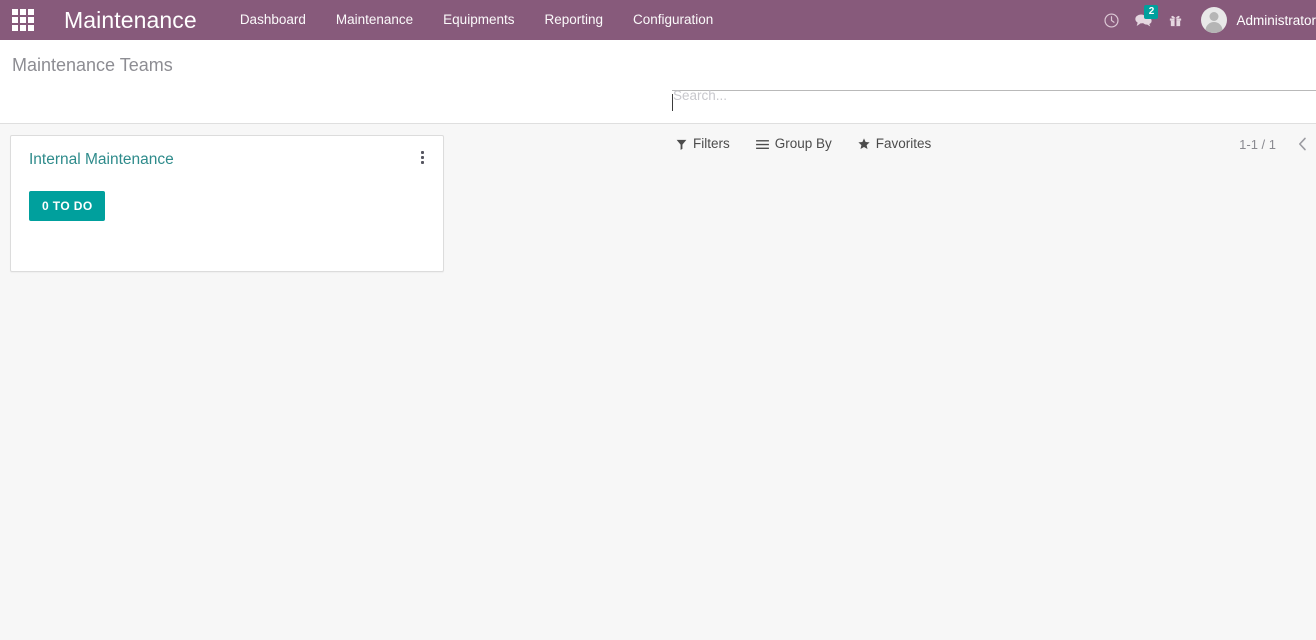  I want to click on app-brand-title: Maintenance, so click(130, 19).